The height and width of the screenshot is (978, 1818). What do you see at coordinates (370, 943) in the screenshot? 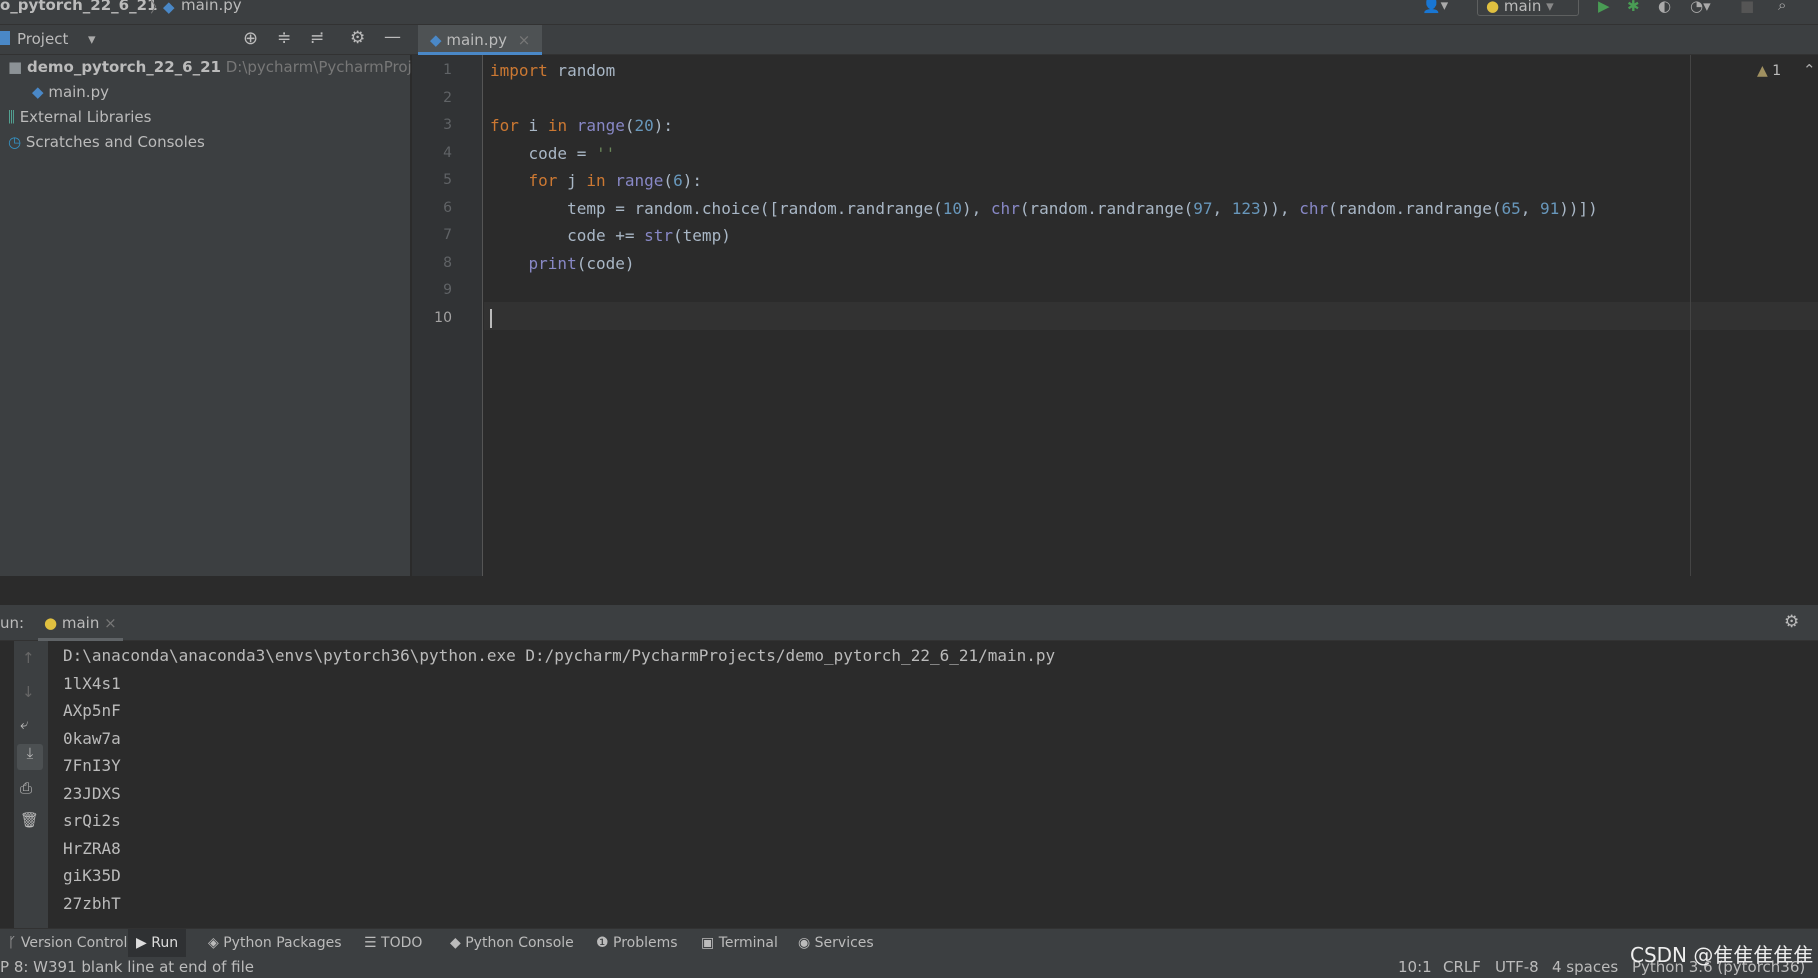
I see `list-icon: ☰` at bounding box center [370, 943].